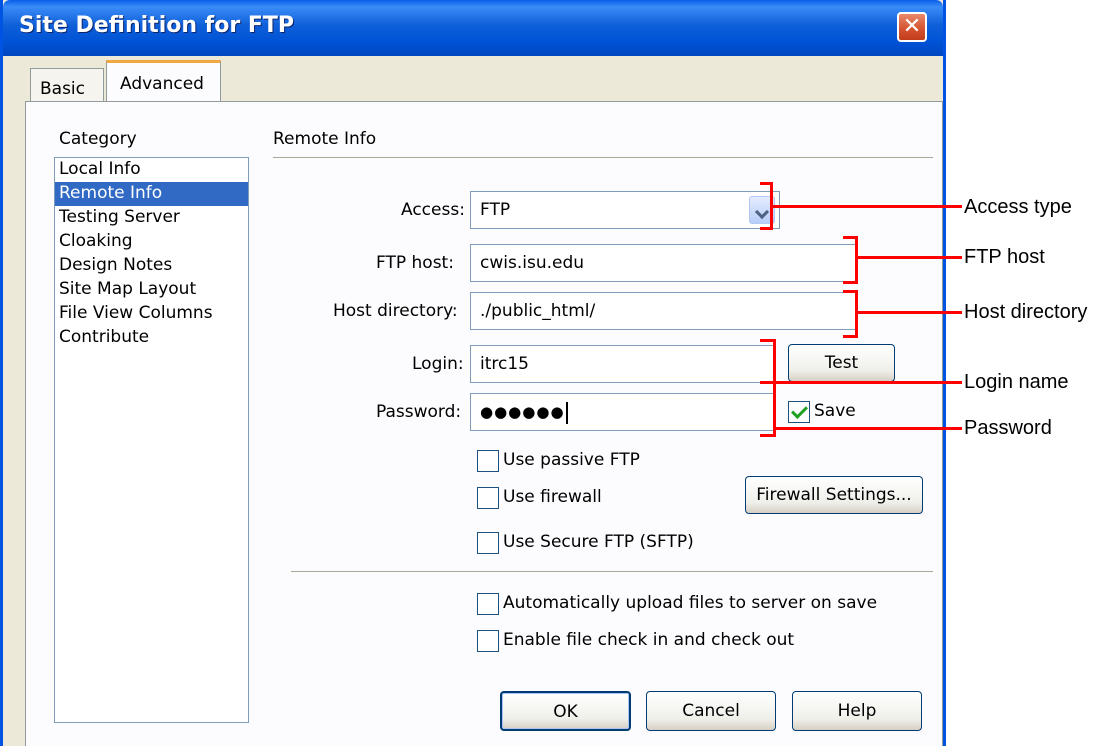 The image size is (1120, 746). I want to click on annotation-ftp-host: FTP host, so click(1004, 257).